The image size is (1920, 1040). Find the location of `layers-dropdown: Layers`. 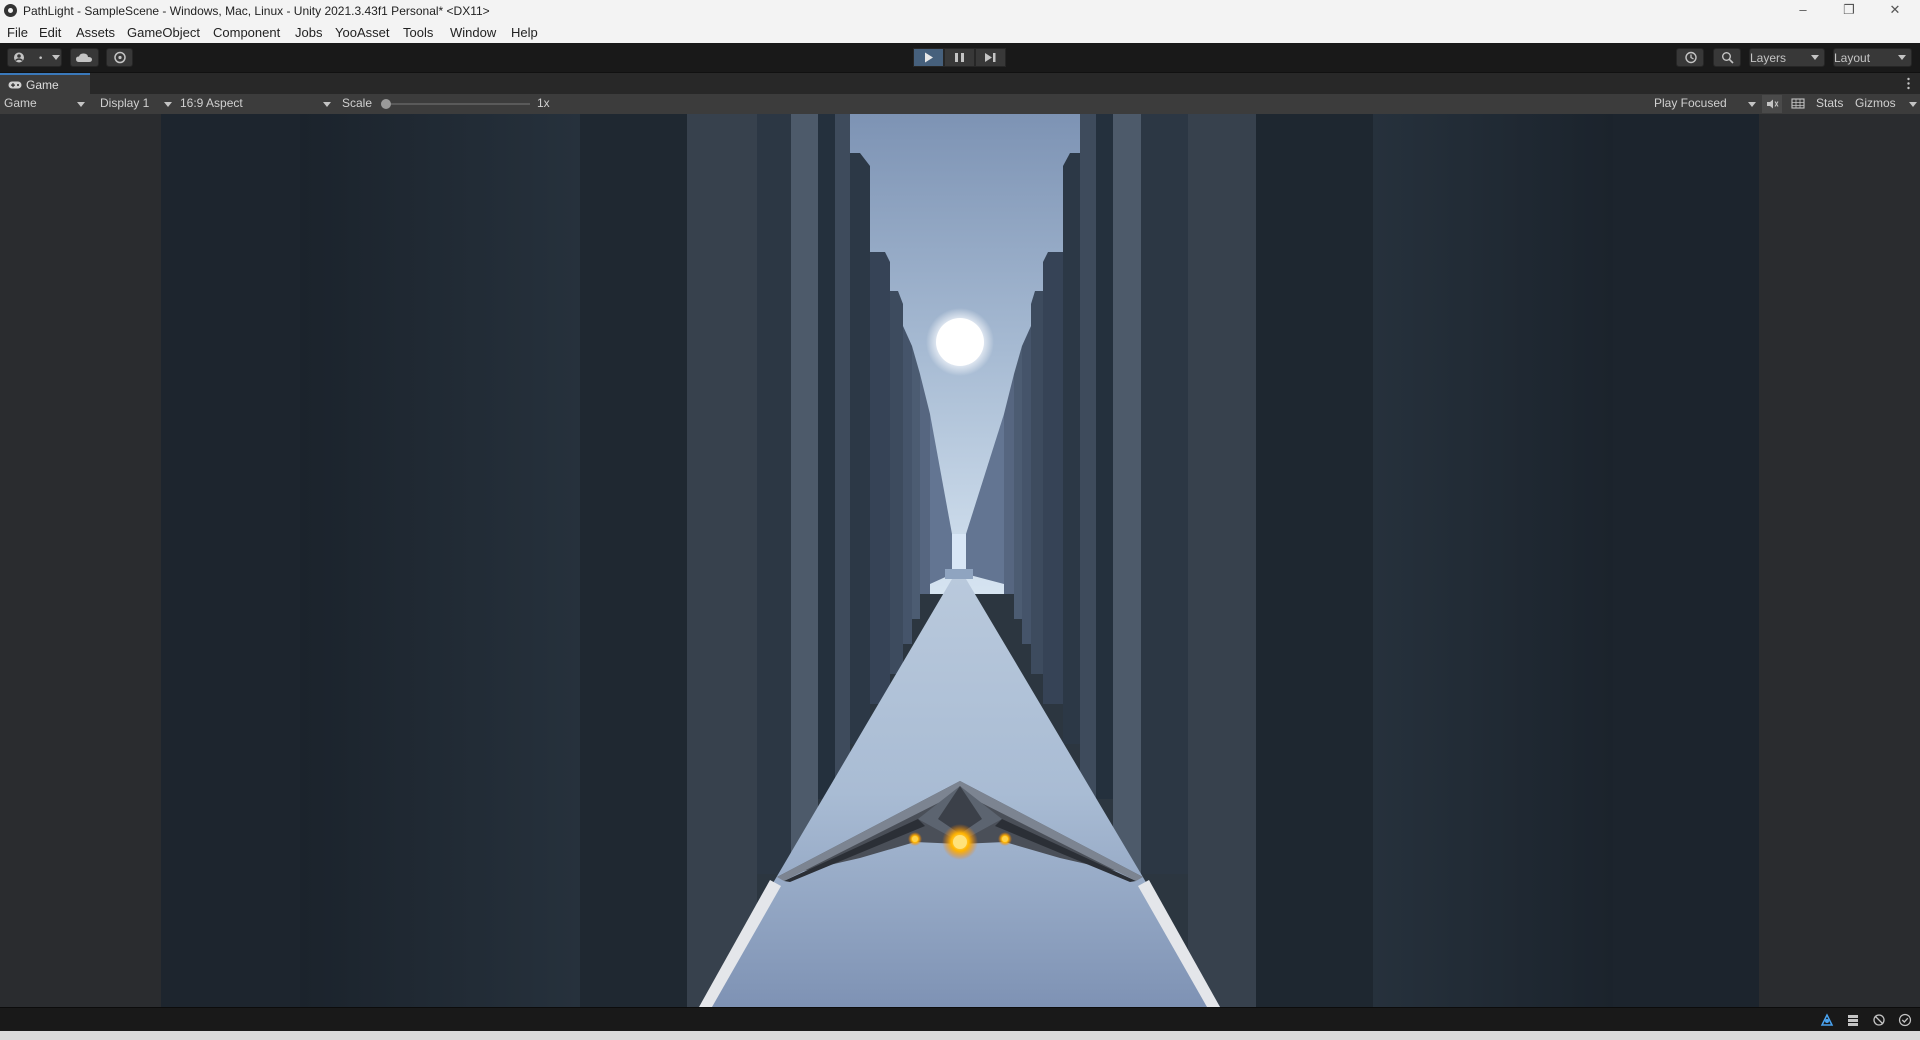

layers-dropdown: Layers is located at coordinates (1787, 57).